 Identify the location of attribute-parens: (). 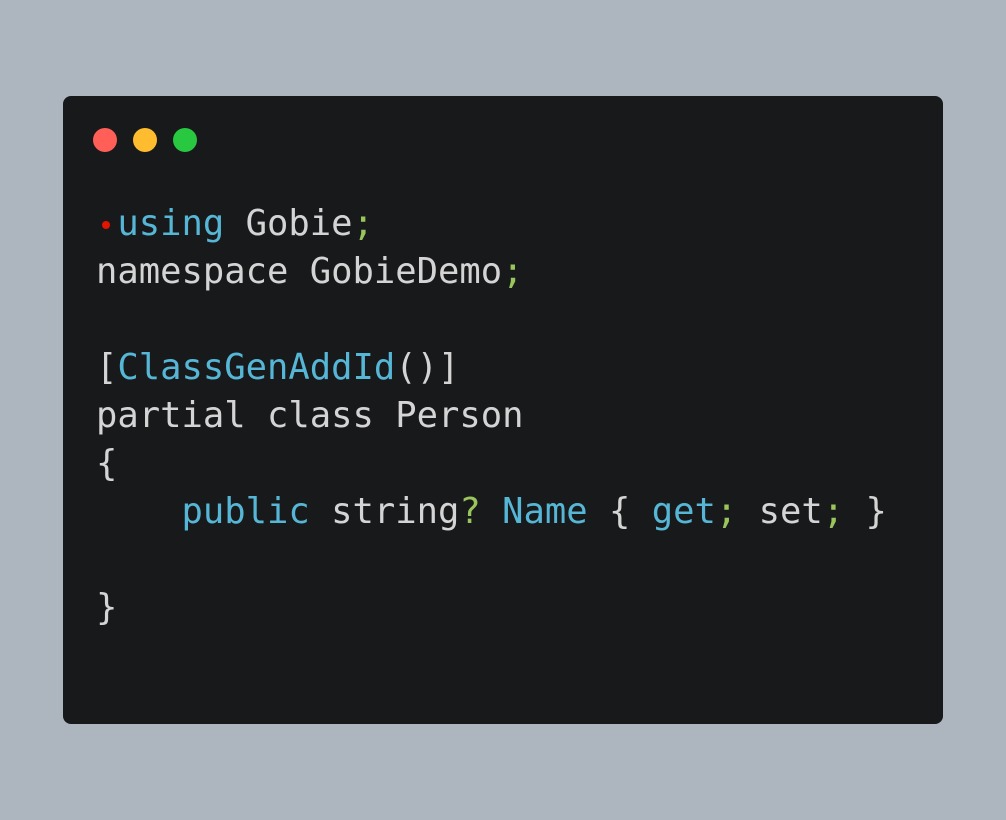
(416, 367).